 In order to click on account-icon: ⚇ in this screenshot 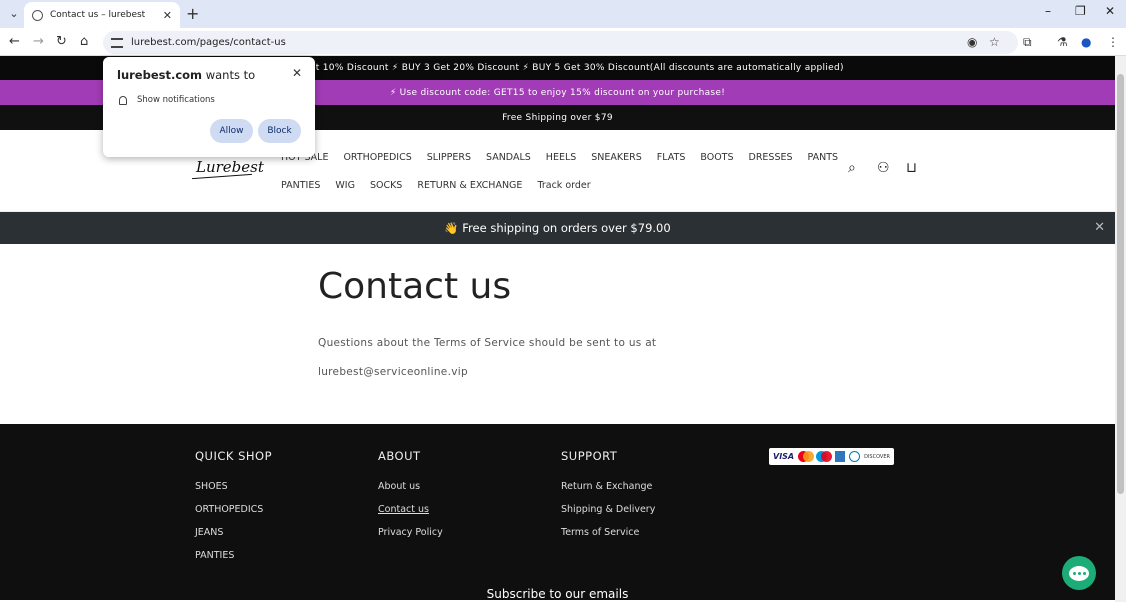, I will do `click(883, 168)`.